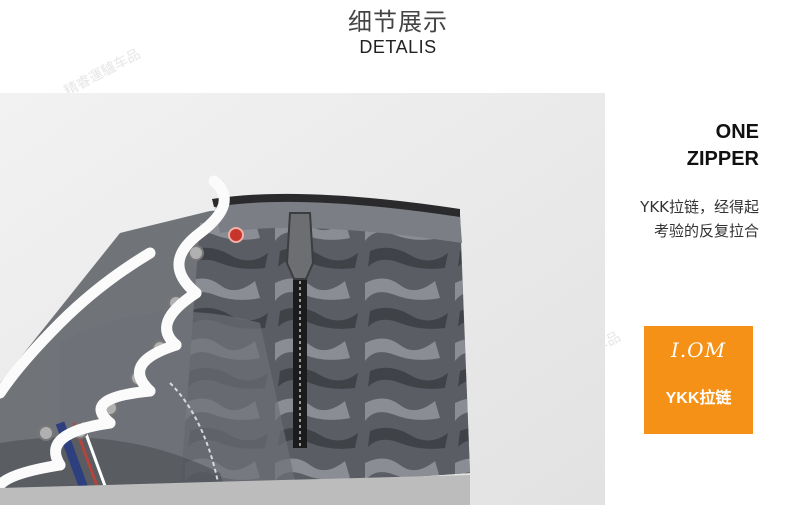  I want to click on feature-desc-line1: YKK拉链，经得起, so click(699, 207).